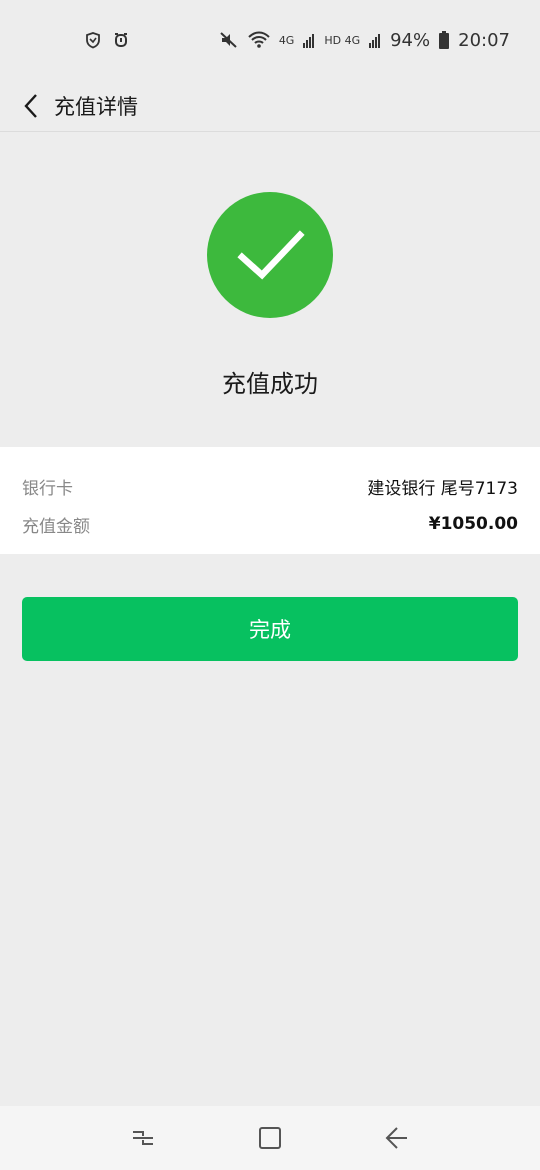  What do you see at coordinates (270, 384) in the screenshot?
I see `result-status-text: 充值成功` at bounding box center [270, 384].